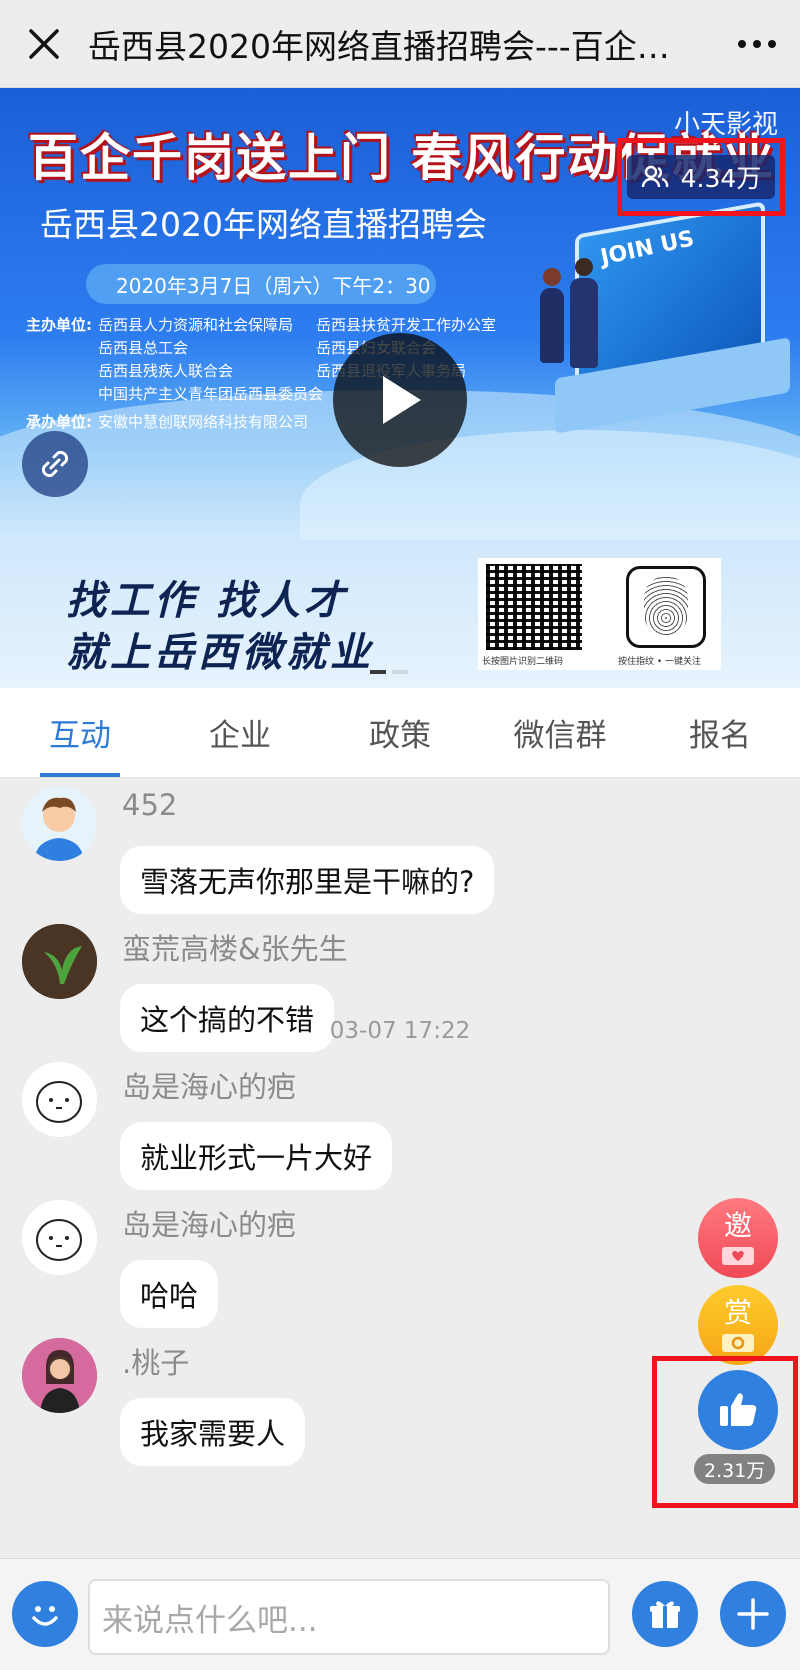  What do you see at coordinates (207, 601) in the screenshot?
I see `ad-slogan-line1: 找工作 找人才` at bounding box center [207, 601].